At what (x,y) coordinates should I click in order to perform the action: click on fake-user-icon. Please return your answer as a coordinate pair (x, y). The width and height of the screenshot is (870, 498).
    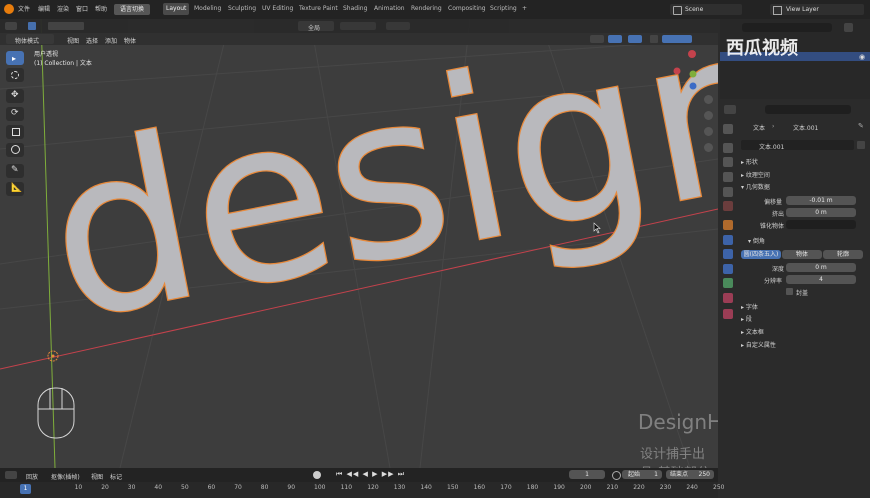
    Looking at the image, I should click on (861, 145).